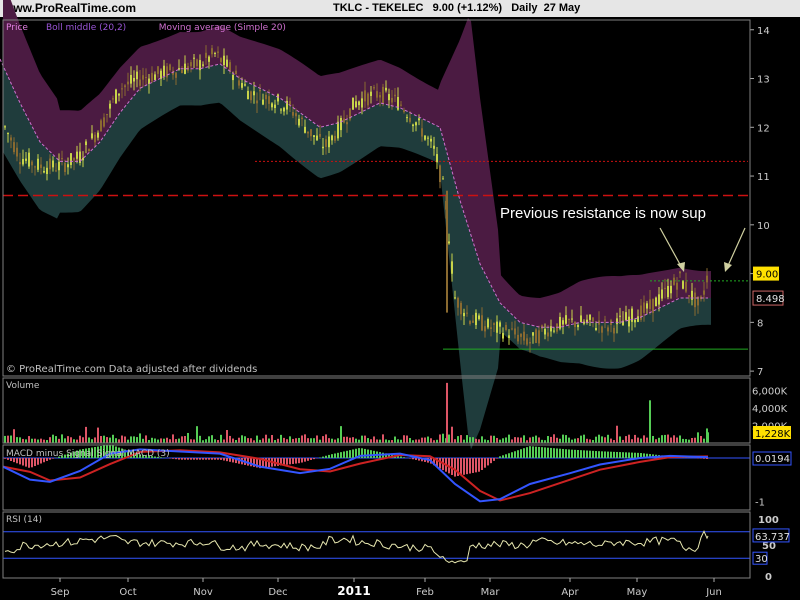 The image size is (800, 600). What do you see at coordinates (760, 323) in the screenshot?
I see `price-tick-label: 8` at bounding box center [760, 323].